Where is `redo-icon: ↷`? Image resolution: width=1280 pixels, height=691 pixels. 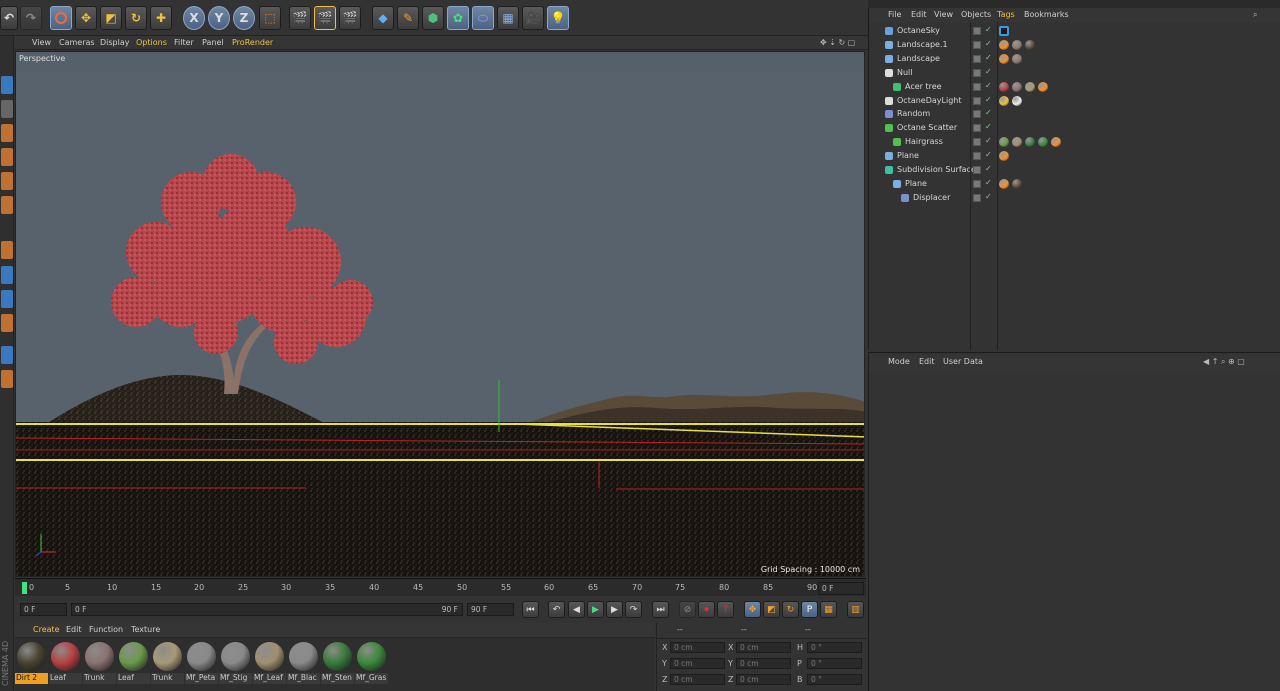 redo-icon: ↷ is located at coordinates (31, 18).